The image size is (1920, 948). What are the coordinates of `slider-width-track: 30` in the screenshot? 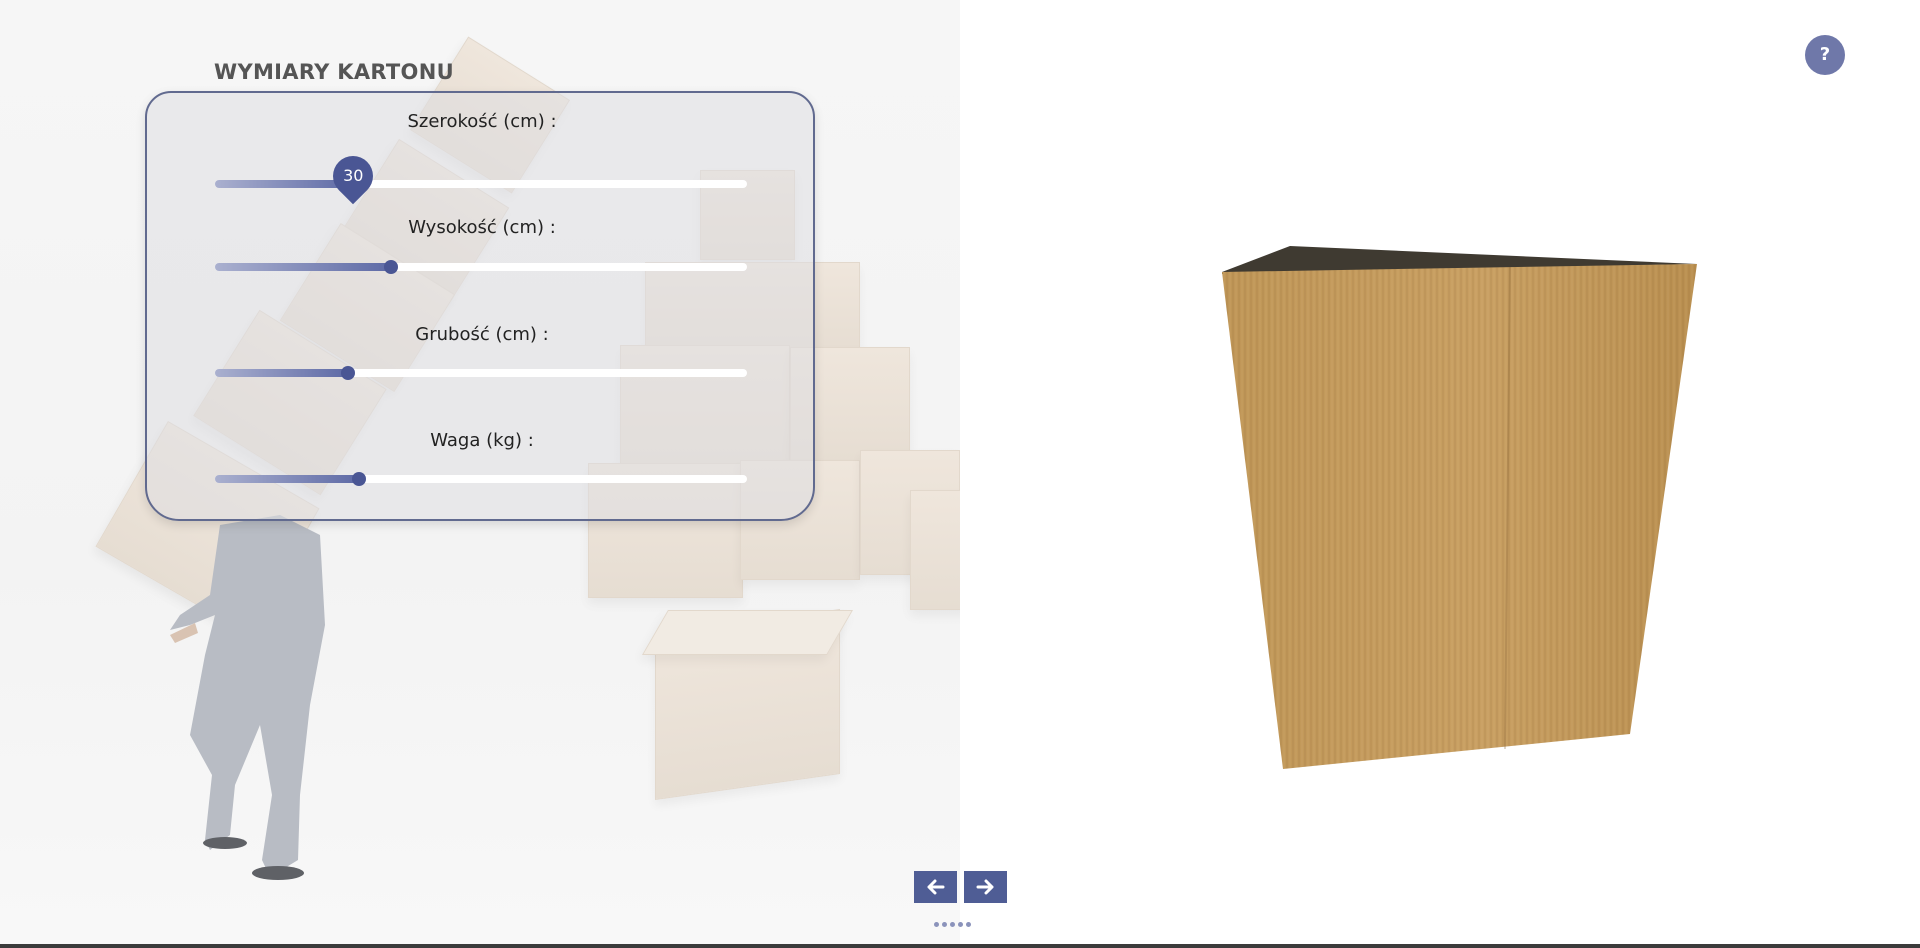 It's located at (481, 176).